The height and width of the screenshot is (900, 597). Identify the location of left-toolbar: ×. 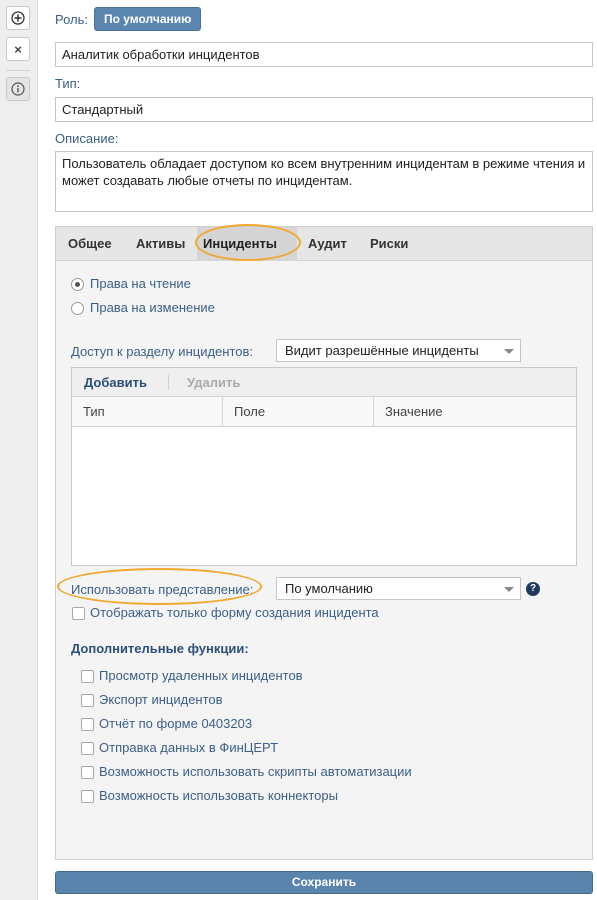
(19, 450).